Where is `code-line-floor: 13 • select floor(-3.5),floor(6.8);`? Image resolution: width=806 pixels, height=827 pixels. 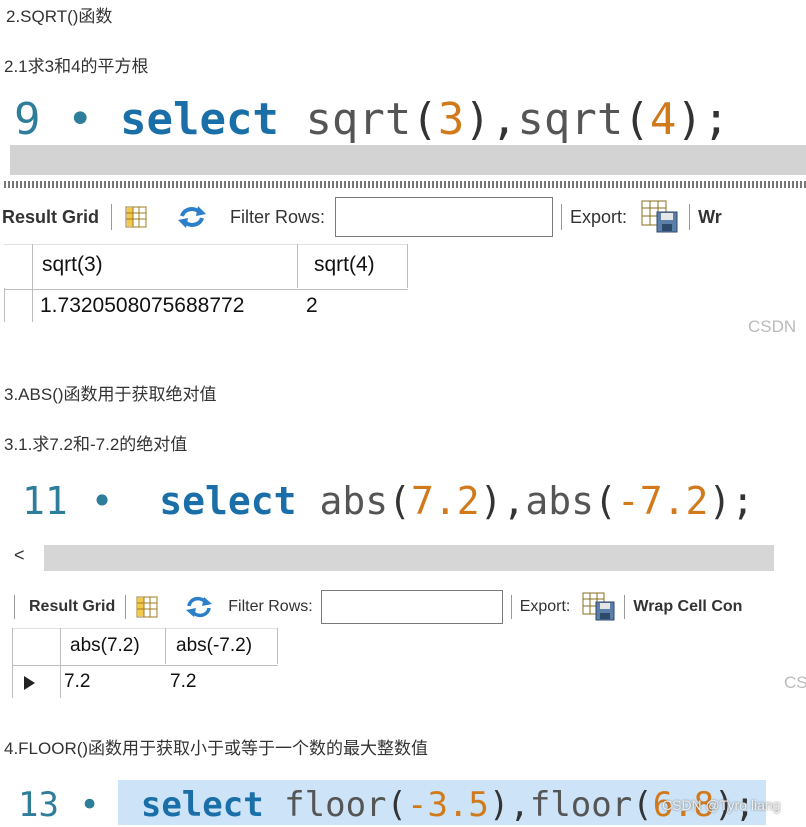
code-line-floor: 13 • select floor(-3.5),floor(6.8); is located at coordinates (387, 805).